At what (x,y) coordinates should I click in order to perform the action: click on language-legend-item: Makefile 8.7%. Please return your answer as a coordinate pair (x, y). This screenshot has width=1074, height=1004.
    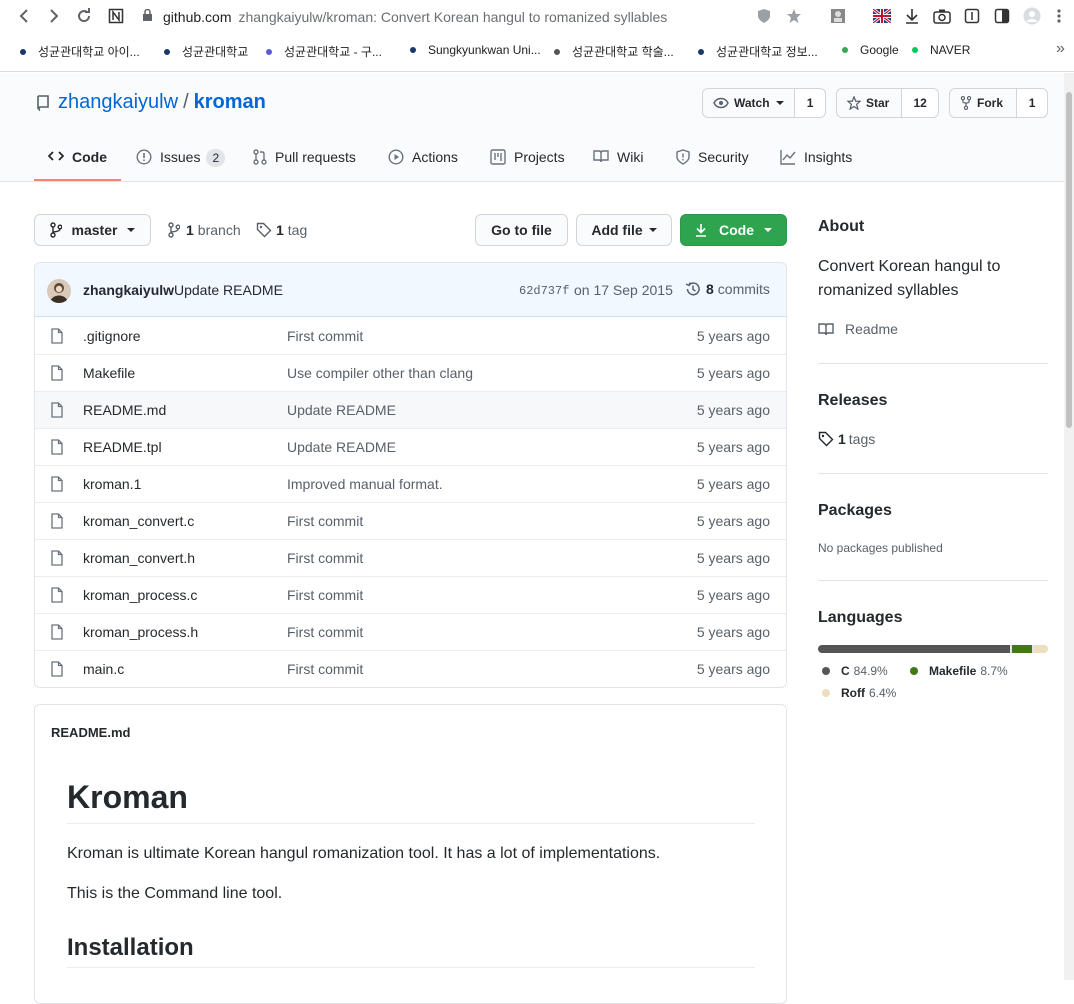
    Looking at the image, I should click on (959, 671).